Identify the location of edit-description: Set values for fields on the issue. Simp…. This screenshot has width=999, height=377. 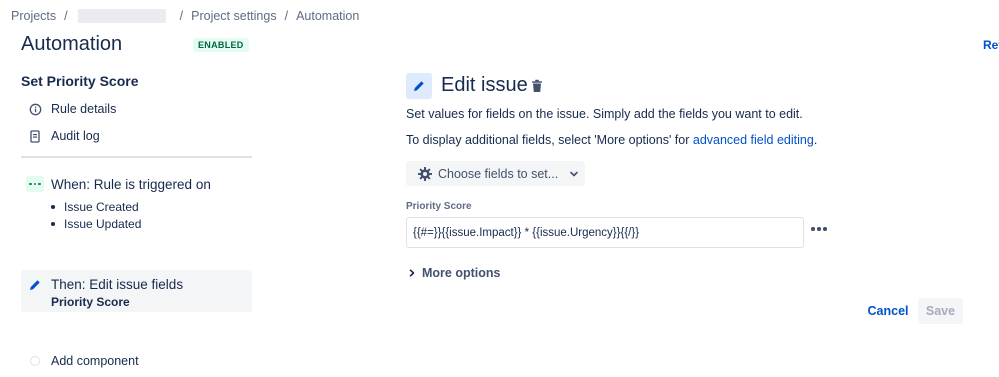
(604, 114).